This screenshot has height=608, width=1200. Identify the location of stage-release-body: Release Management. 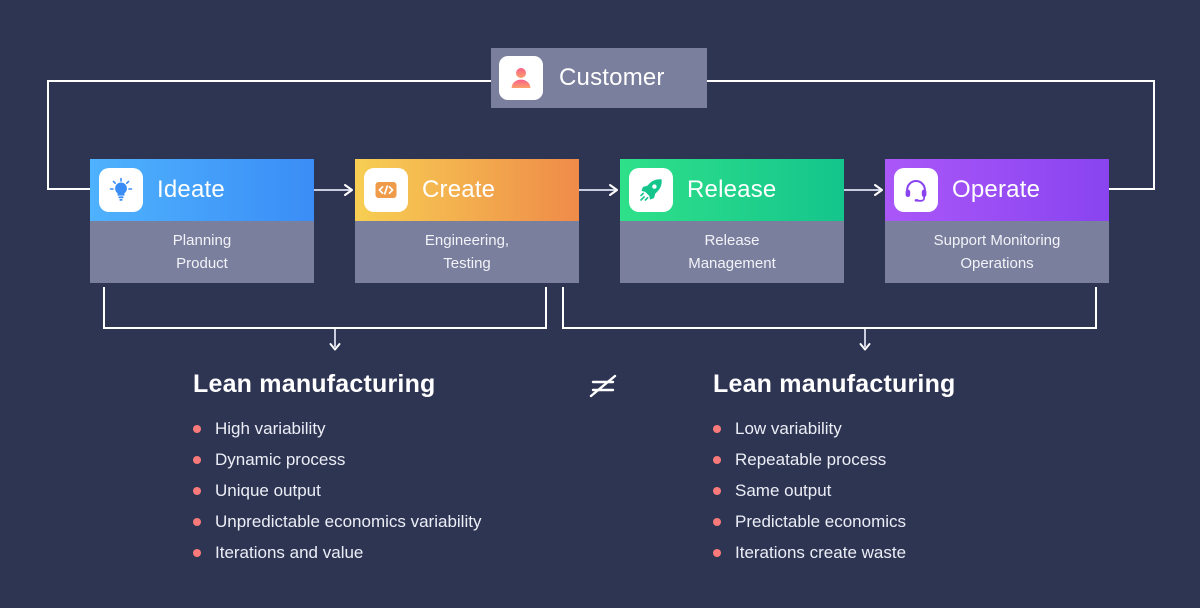
(732, 252).